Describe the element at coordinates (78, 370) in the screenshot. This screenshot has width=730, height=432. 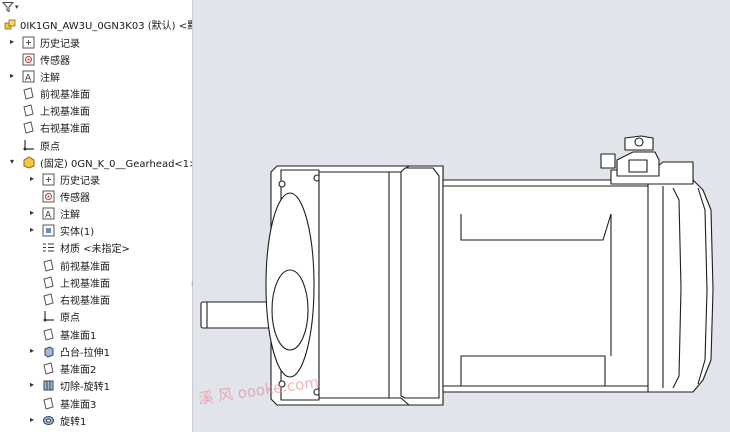
I see `tree-item-label: 基准面2` at that location.